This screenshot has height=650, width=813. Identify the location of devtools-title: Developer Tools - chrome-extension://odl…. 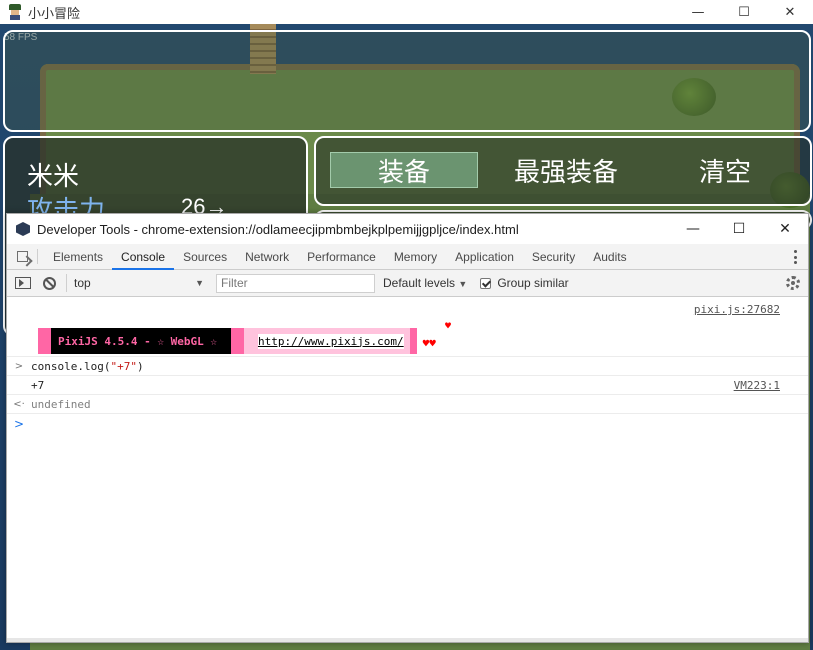
(278, 229).